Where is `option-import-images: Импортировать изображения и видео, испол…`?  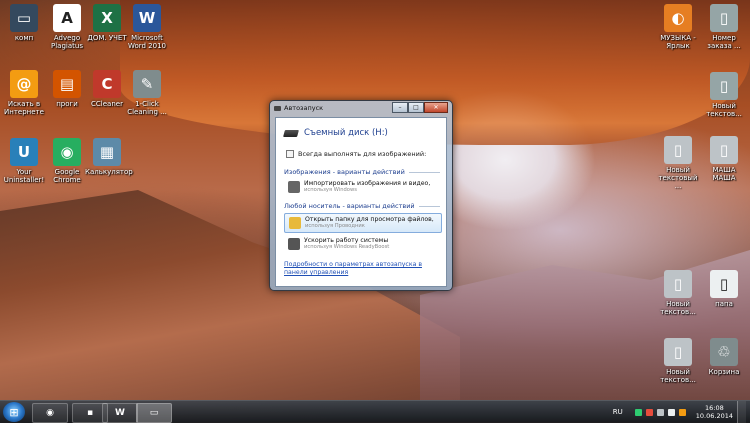
option-import-images: Импортировать изображения и видео, испол… is located at coordinates (363, 187).